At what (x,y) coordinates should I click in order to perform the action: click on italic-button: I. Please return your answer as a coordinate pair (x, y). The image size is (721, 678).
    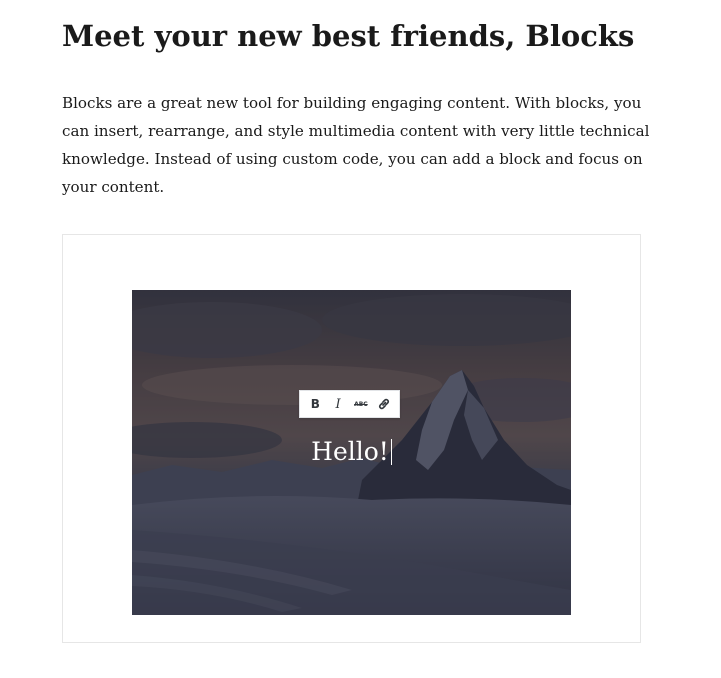
    Looking at the image, I should click on (338, 404).